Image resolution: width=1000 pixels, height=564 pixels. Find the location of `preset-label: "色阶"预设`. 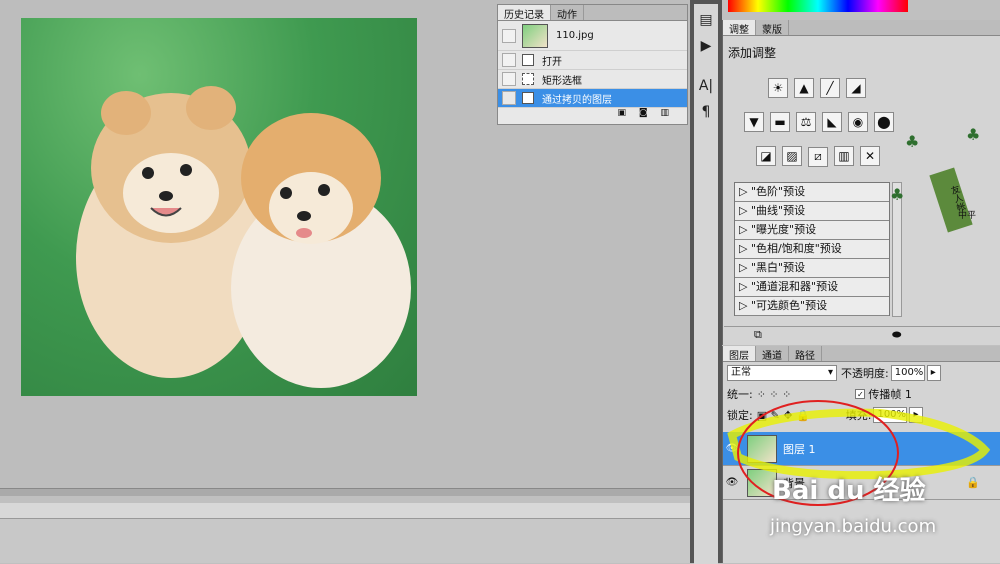

preset-label: "色阶"预设 is located at coordinates (778, 191).